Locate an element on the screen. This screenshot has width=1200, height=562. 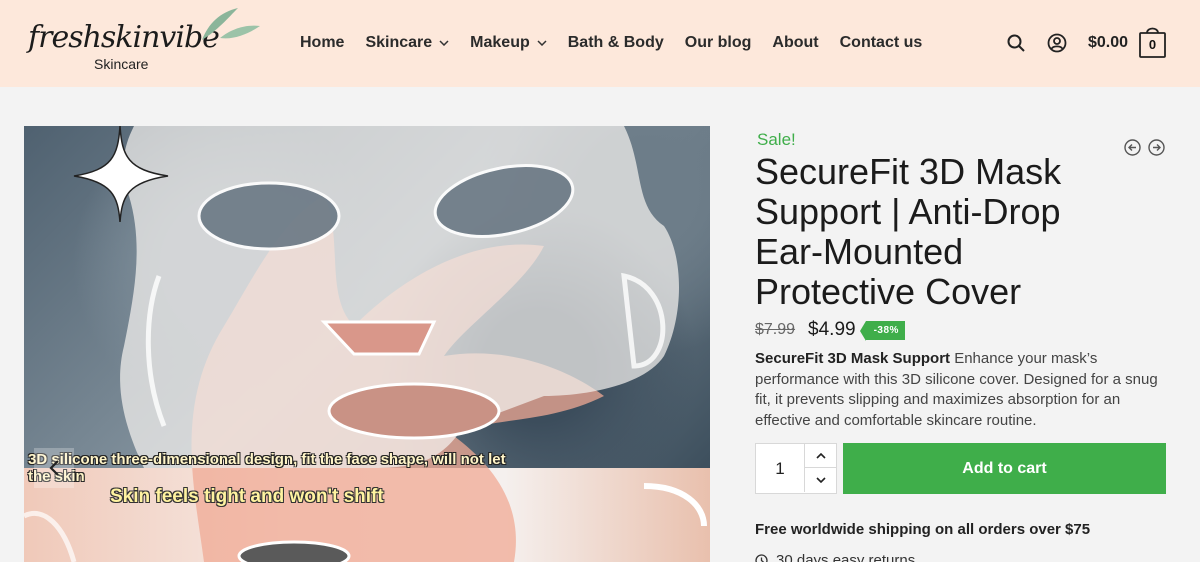
nav-item-home: Home is located at coordinates (322, 43).